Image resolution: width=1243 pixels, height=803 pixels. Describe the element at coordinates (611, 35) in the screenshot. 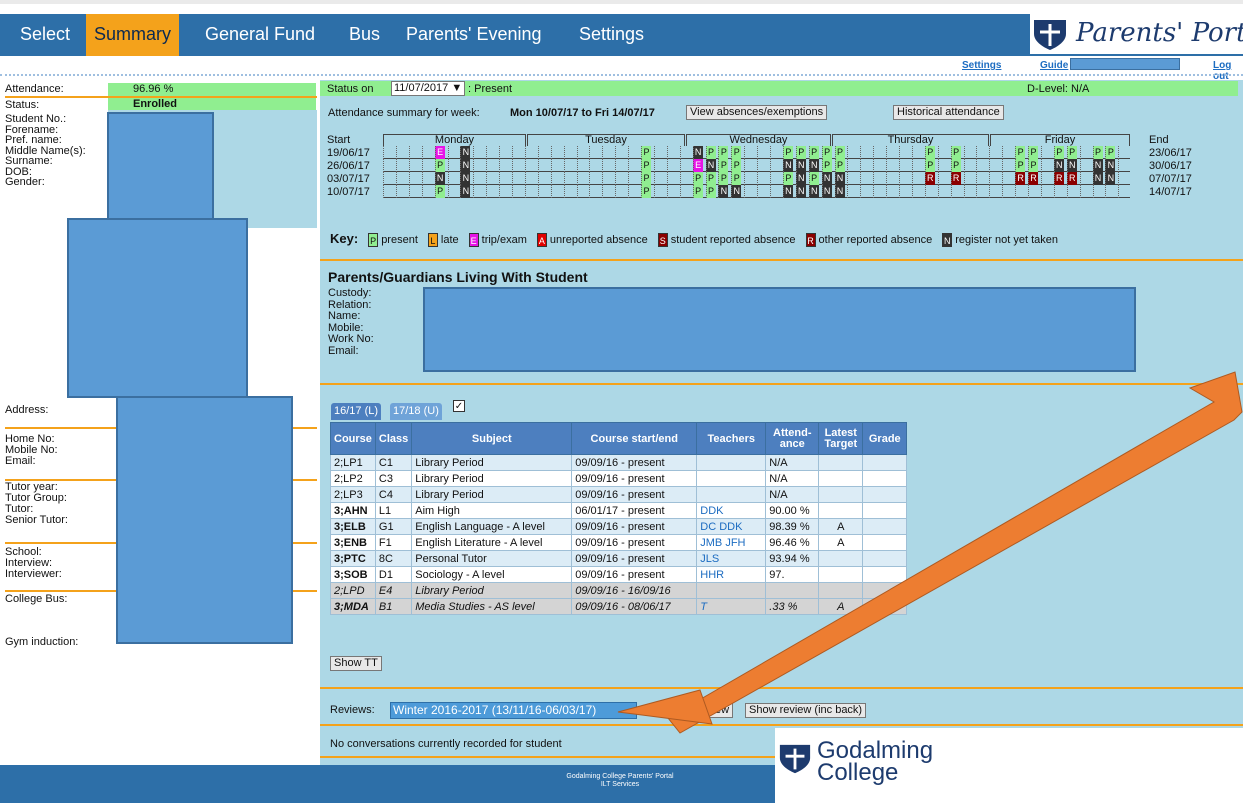

I see `nav-settings: Settings` at that location.